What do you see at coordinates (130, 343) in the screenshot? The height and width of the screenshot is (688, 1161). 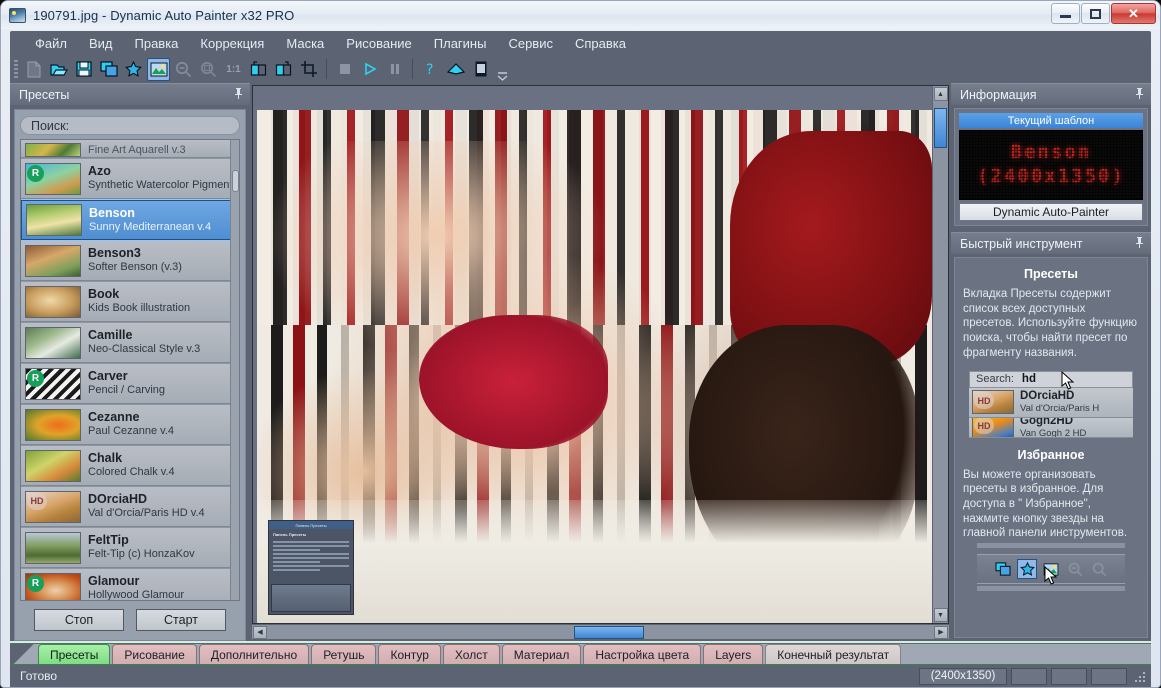 I see `list-item: Camille Neo-Classical Style v.3` at bounding box center [130, 343].